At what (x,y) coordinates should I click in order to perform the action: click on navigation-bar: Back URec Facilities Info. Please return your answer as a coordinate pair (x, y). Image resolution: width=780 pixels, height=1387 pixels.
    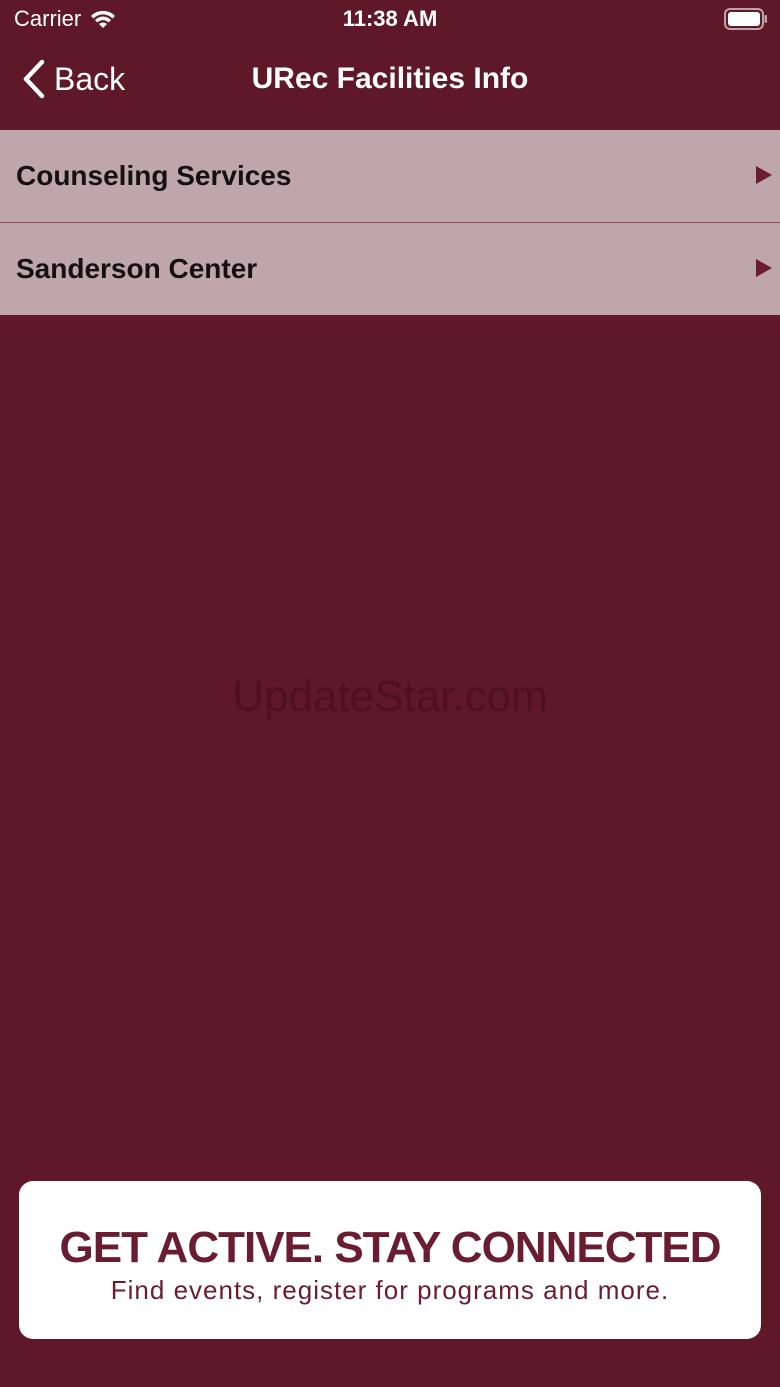
    Looking at the image, I should click on (390, 86).